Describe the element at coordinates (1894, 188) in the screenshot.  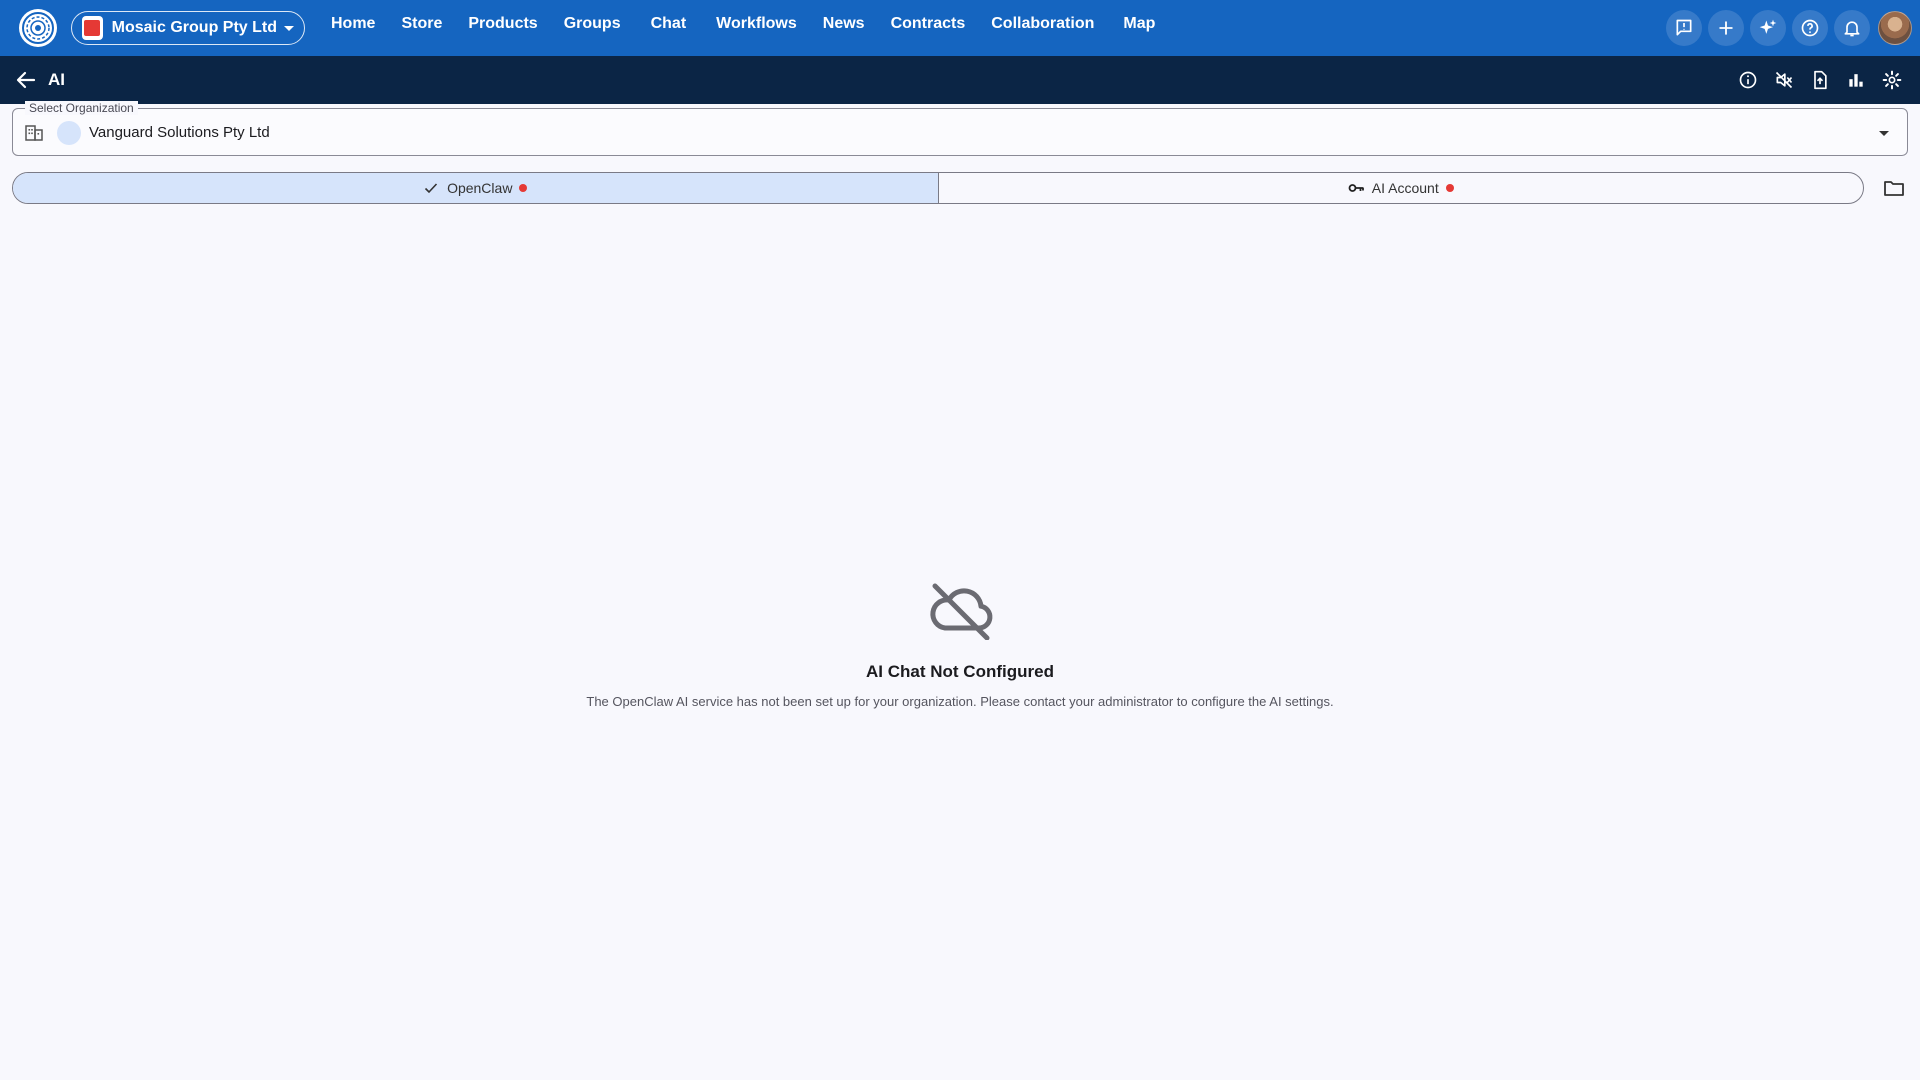
I see `folder-icon` at that location.